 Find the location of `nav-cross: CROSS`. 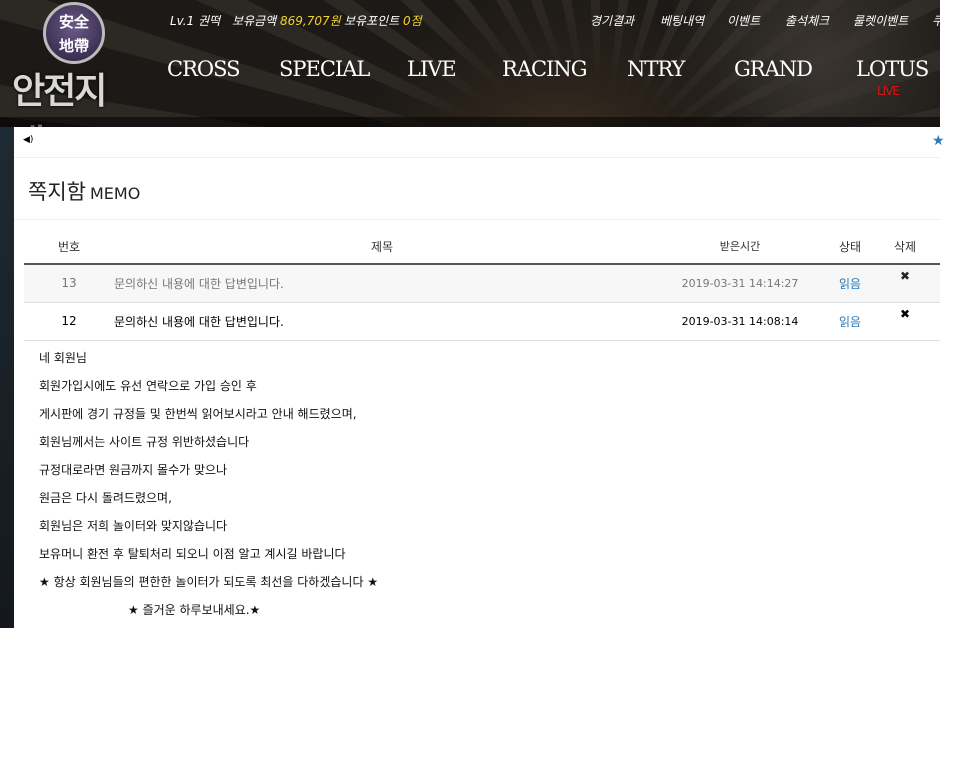

nav-cross: CROSS is located at coordinates (203, 69).